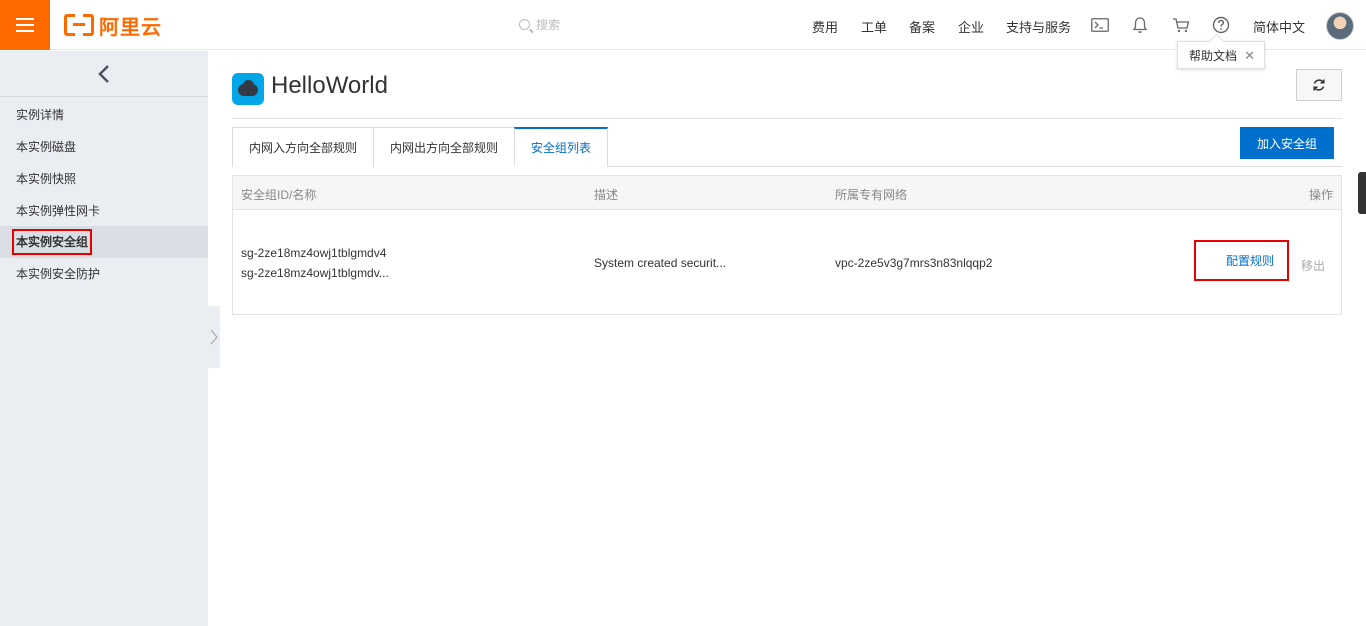 The image size is (1366, 626). Describe the element at coordinates (548, 25) in the screenshot. I see `search-placeholder: 搜索` at that location.